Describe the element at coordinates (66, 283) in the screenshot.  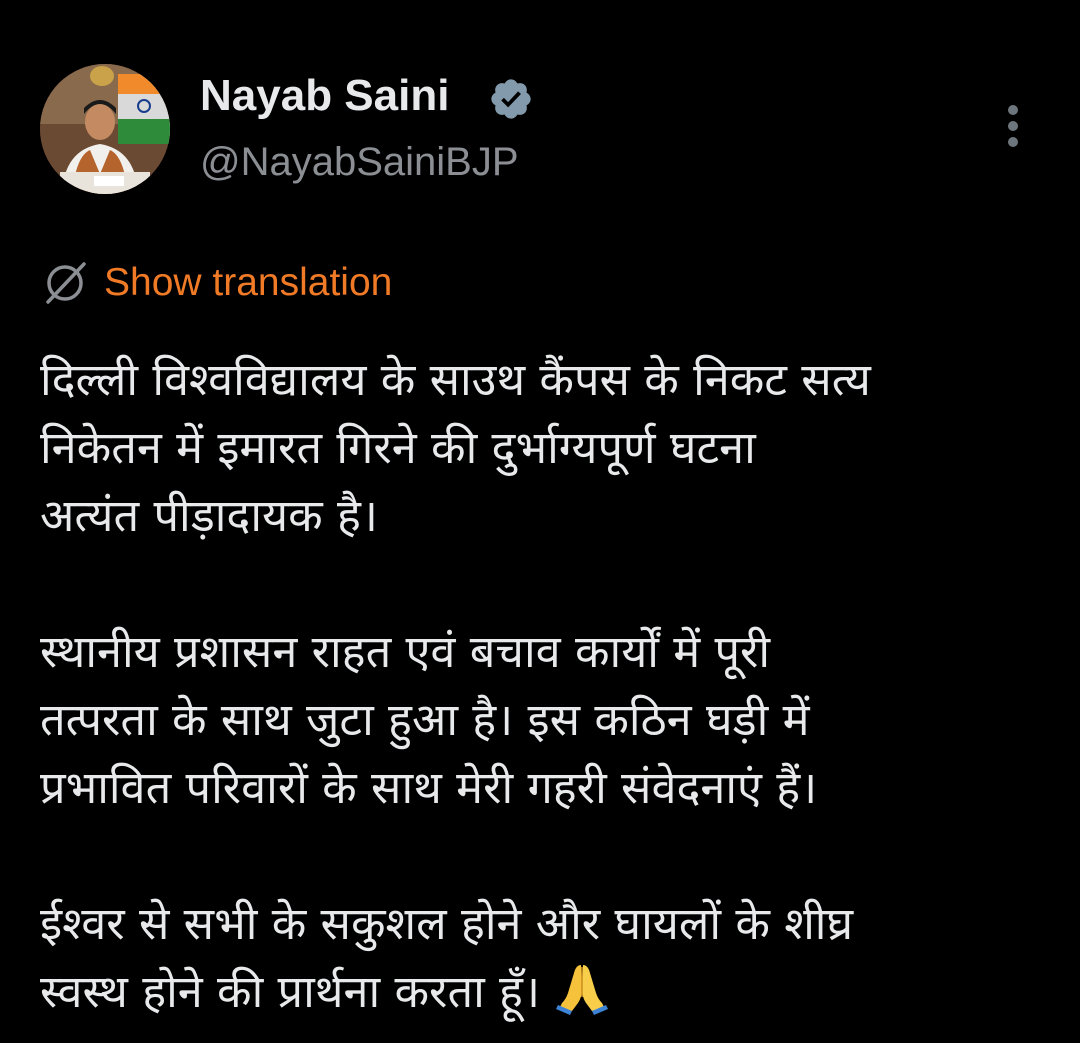
I see `globe-slash-icon` at that location.